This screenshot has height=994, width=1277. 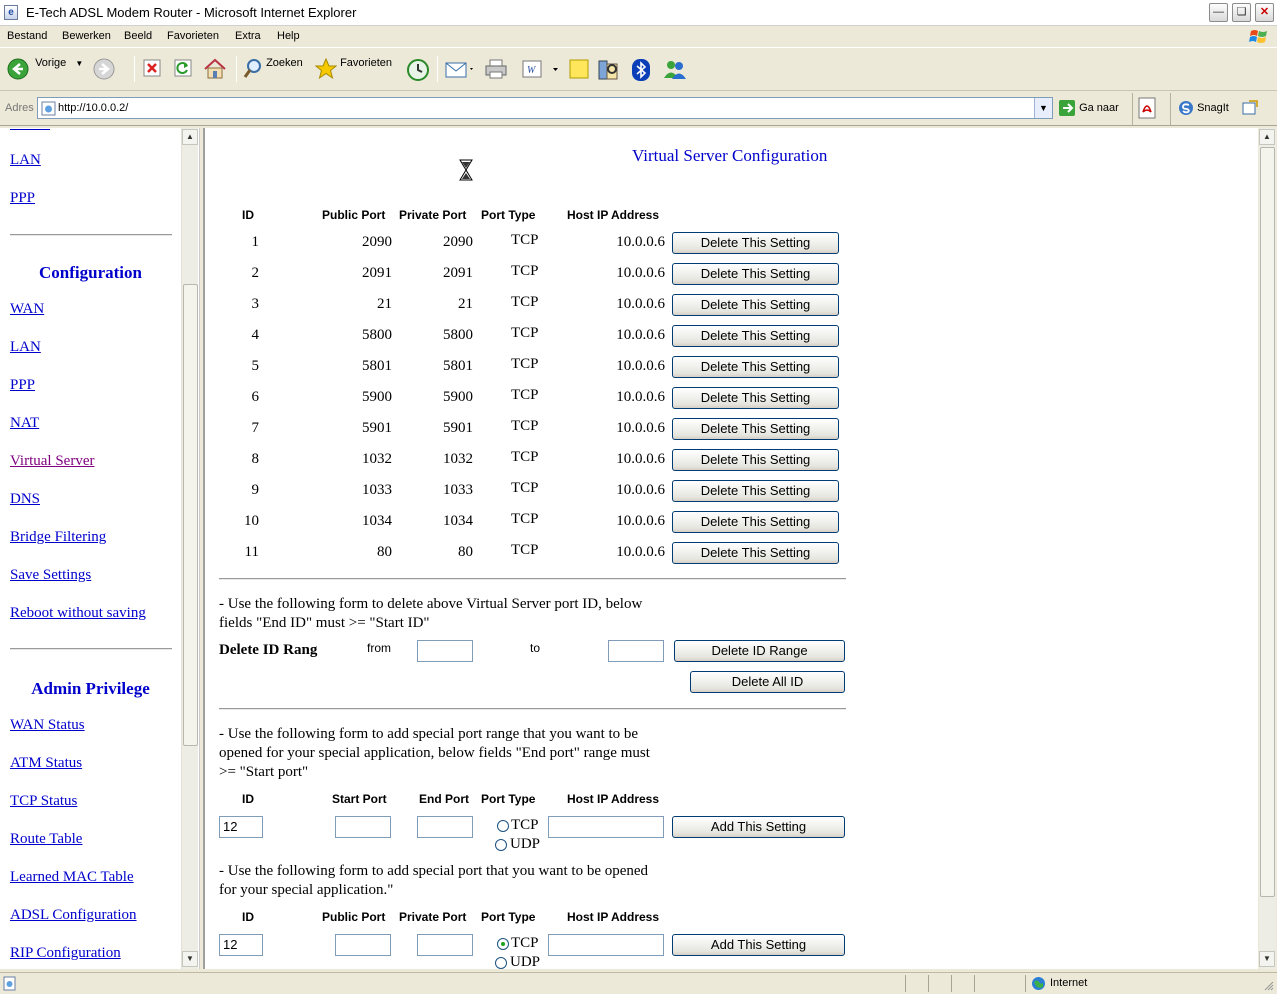 I want to click on back-dropdown-icon: ▼, so click(x=79, y=63).